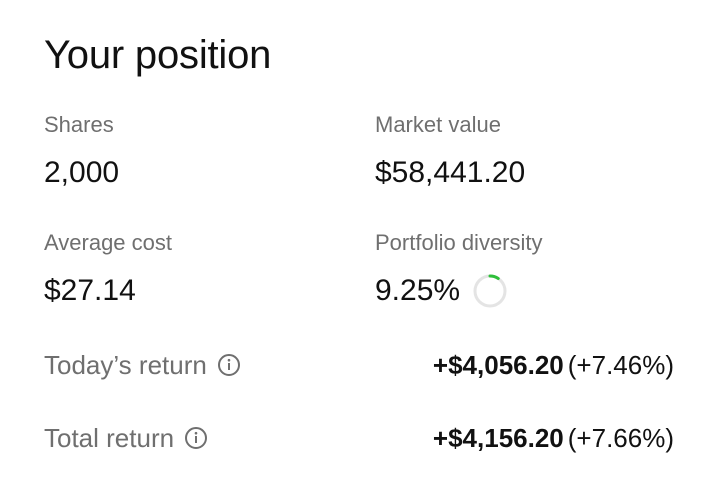  Describe the element at coordinates (82, 172) in the screenshot. I see `shares-value: 2,000` at that location.